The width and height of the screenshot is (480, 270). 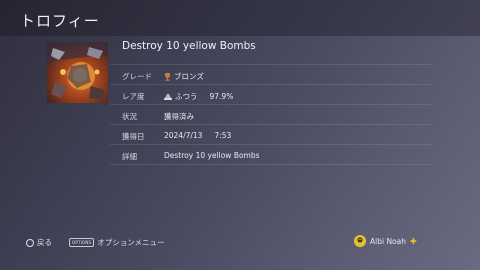 I want to click on grade-value: ブロンズ, so click(x=184, y=76).